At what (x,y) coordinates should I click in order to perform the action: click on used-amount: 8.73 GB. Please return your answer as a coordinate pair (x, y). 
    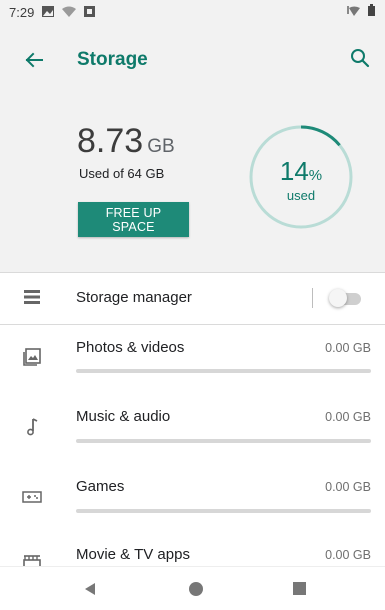
    Looking at the image, I should click on (126, 141).